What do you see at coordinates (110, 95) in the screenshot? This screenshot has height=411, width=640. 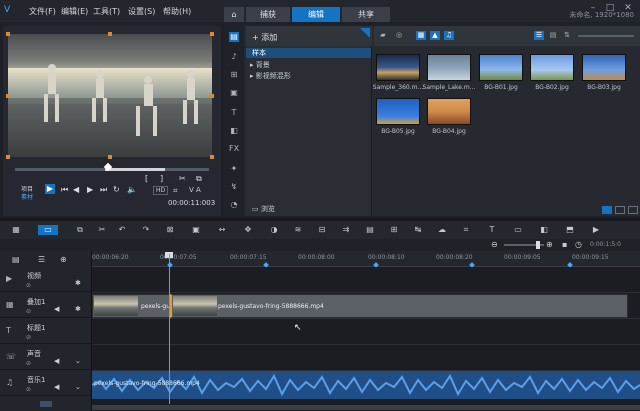 I see `video-preview` at bounding box center [110, 95].